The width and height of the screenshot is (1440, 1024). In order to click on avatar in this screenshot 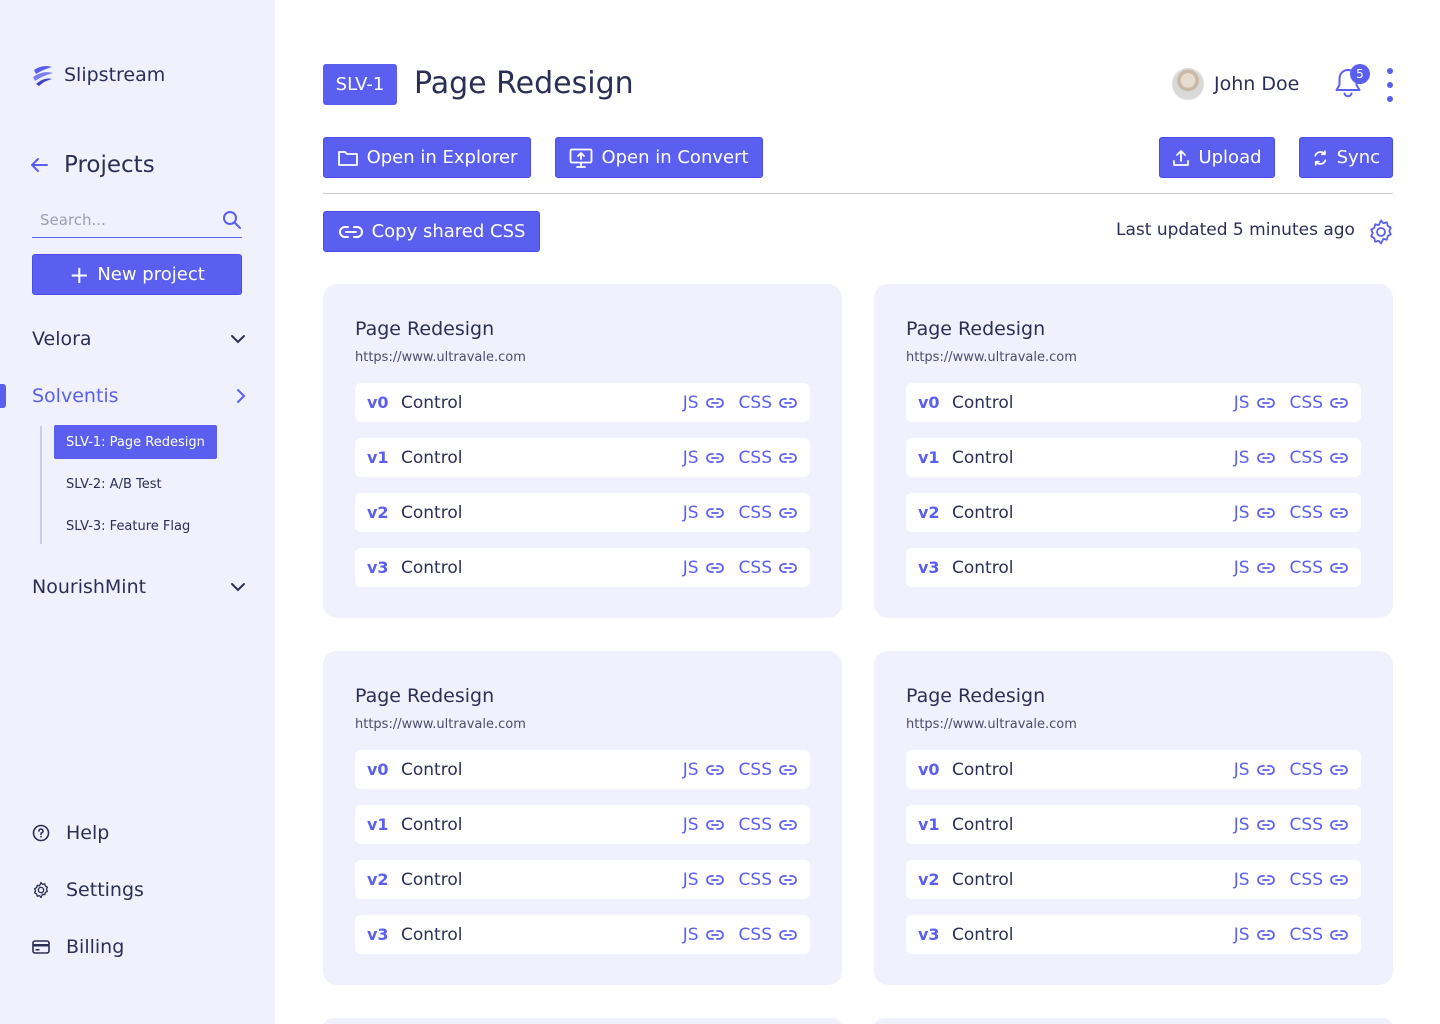, I will do `click(1188, 84)`.